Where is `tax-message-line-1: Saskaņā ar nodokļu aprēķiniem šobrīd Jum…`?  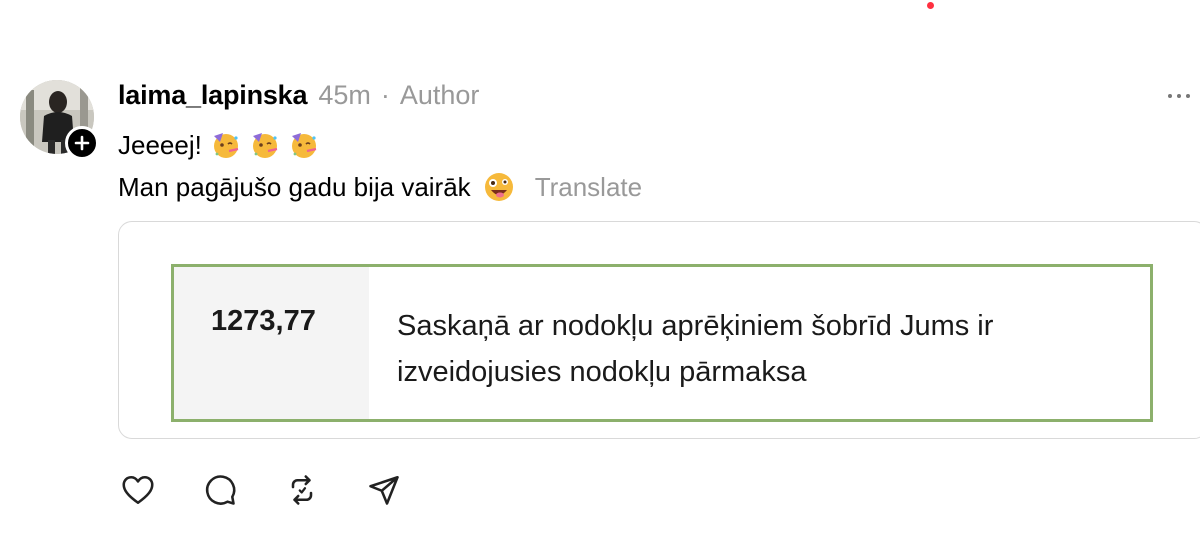
tax-message-line-1: Saskaņā ar nodokļu aprēķiniem šobrīd Jum… is located at coordinates (695, 326).